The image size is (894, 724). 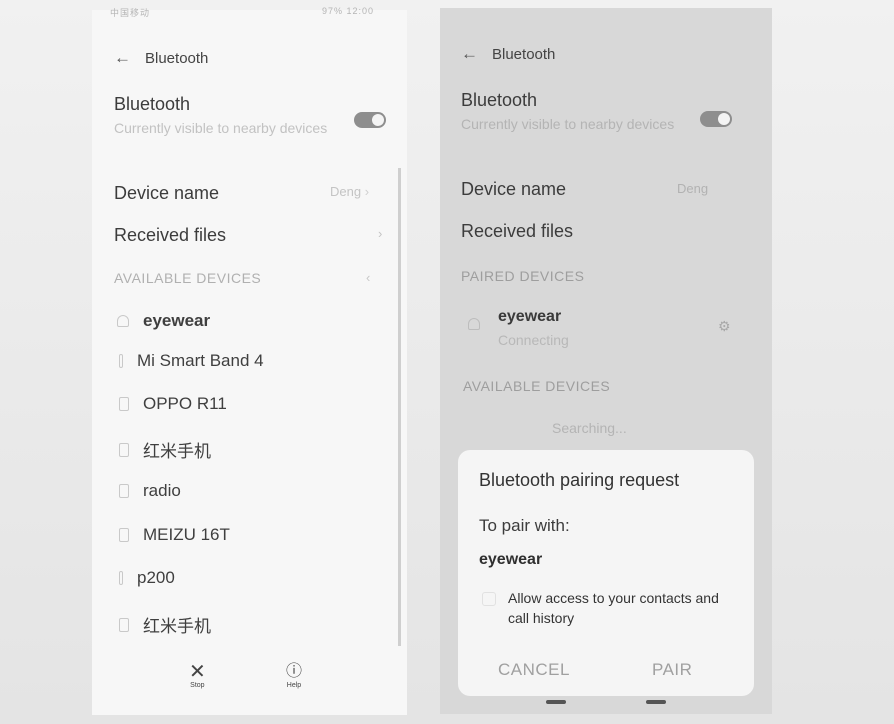 I want to click on right-header: ← Bluetooth, so click(x=508, y=54).